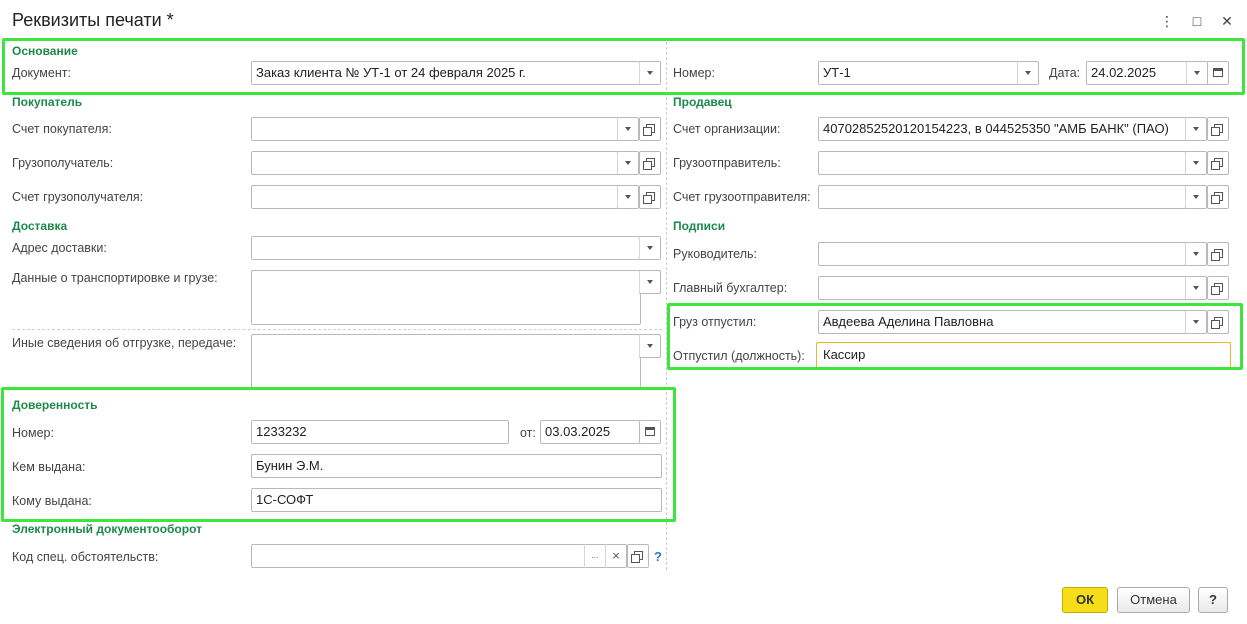 This screenshot has height=624, width=1247. I want to click on released-by-dropdown-button, so click(1196, 322).